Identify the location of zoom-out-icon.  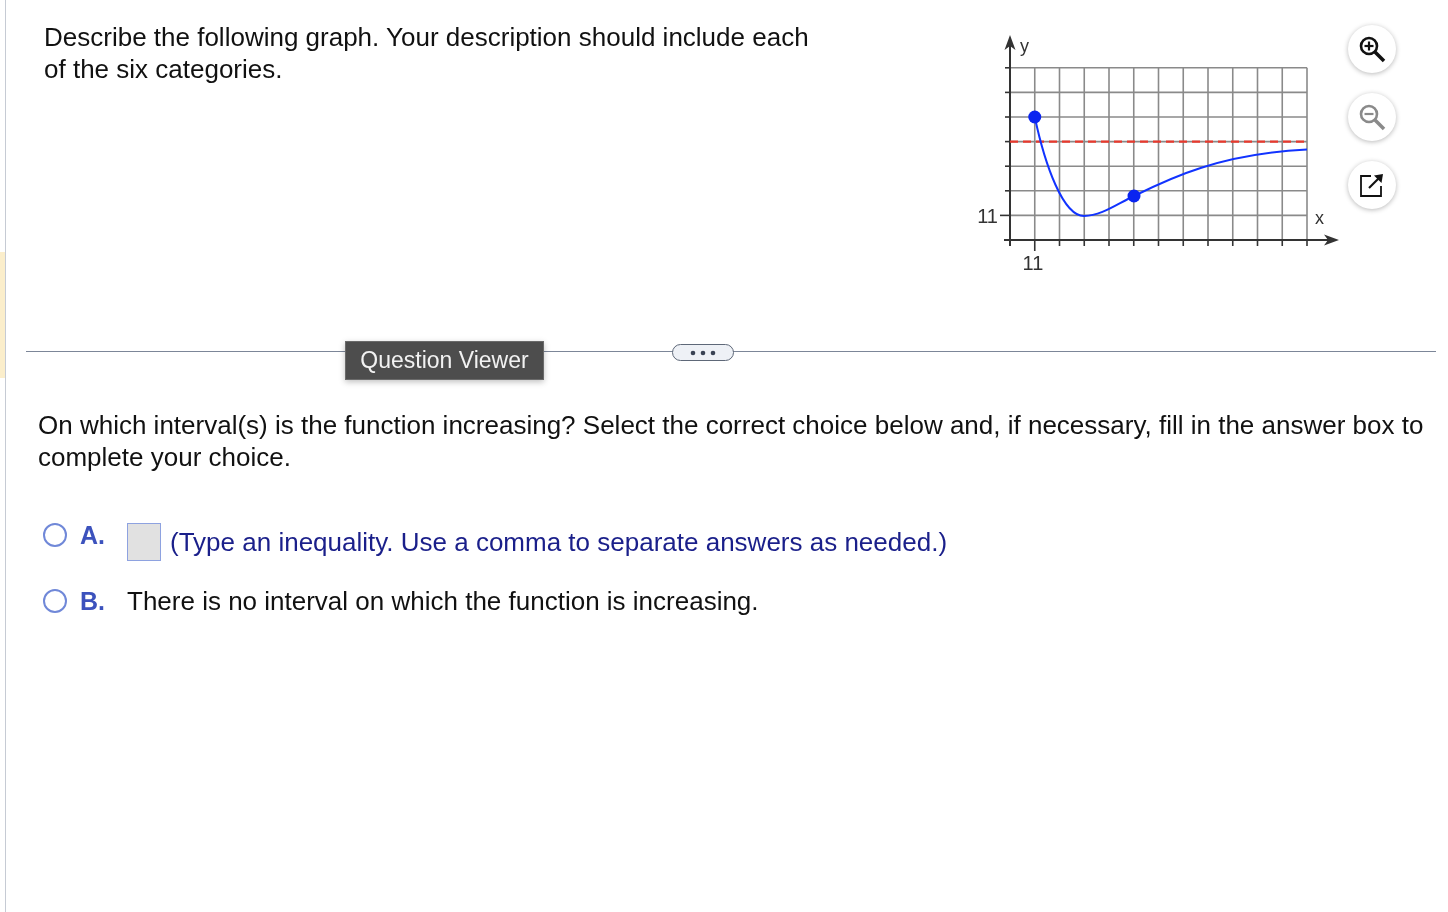
(1372, 117).